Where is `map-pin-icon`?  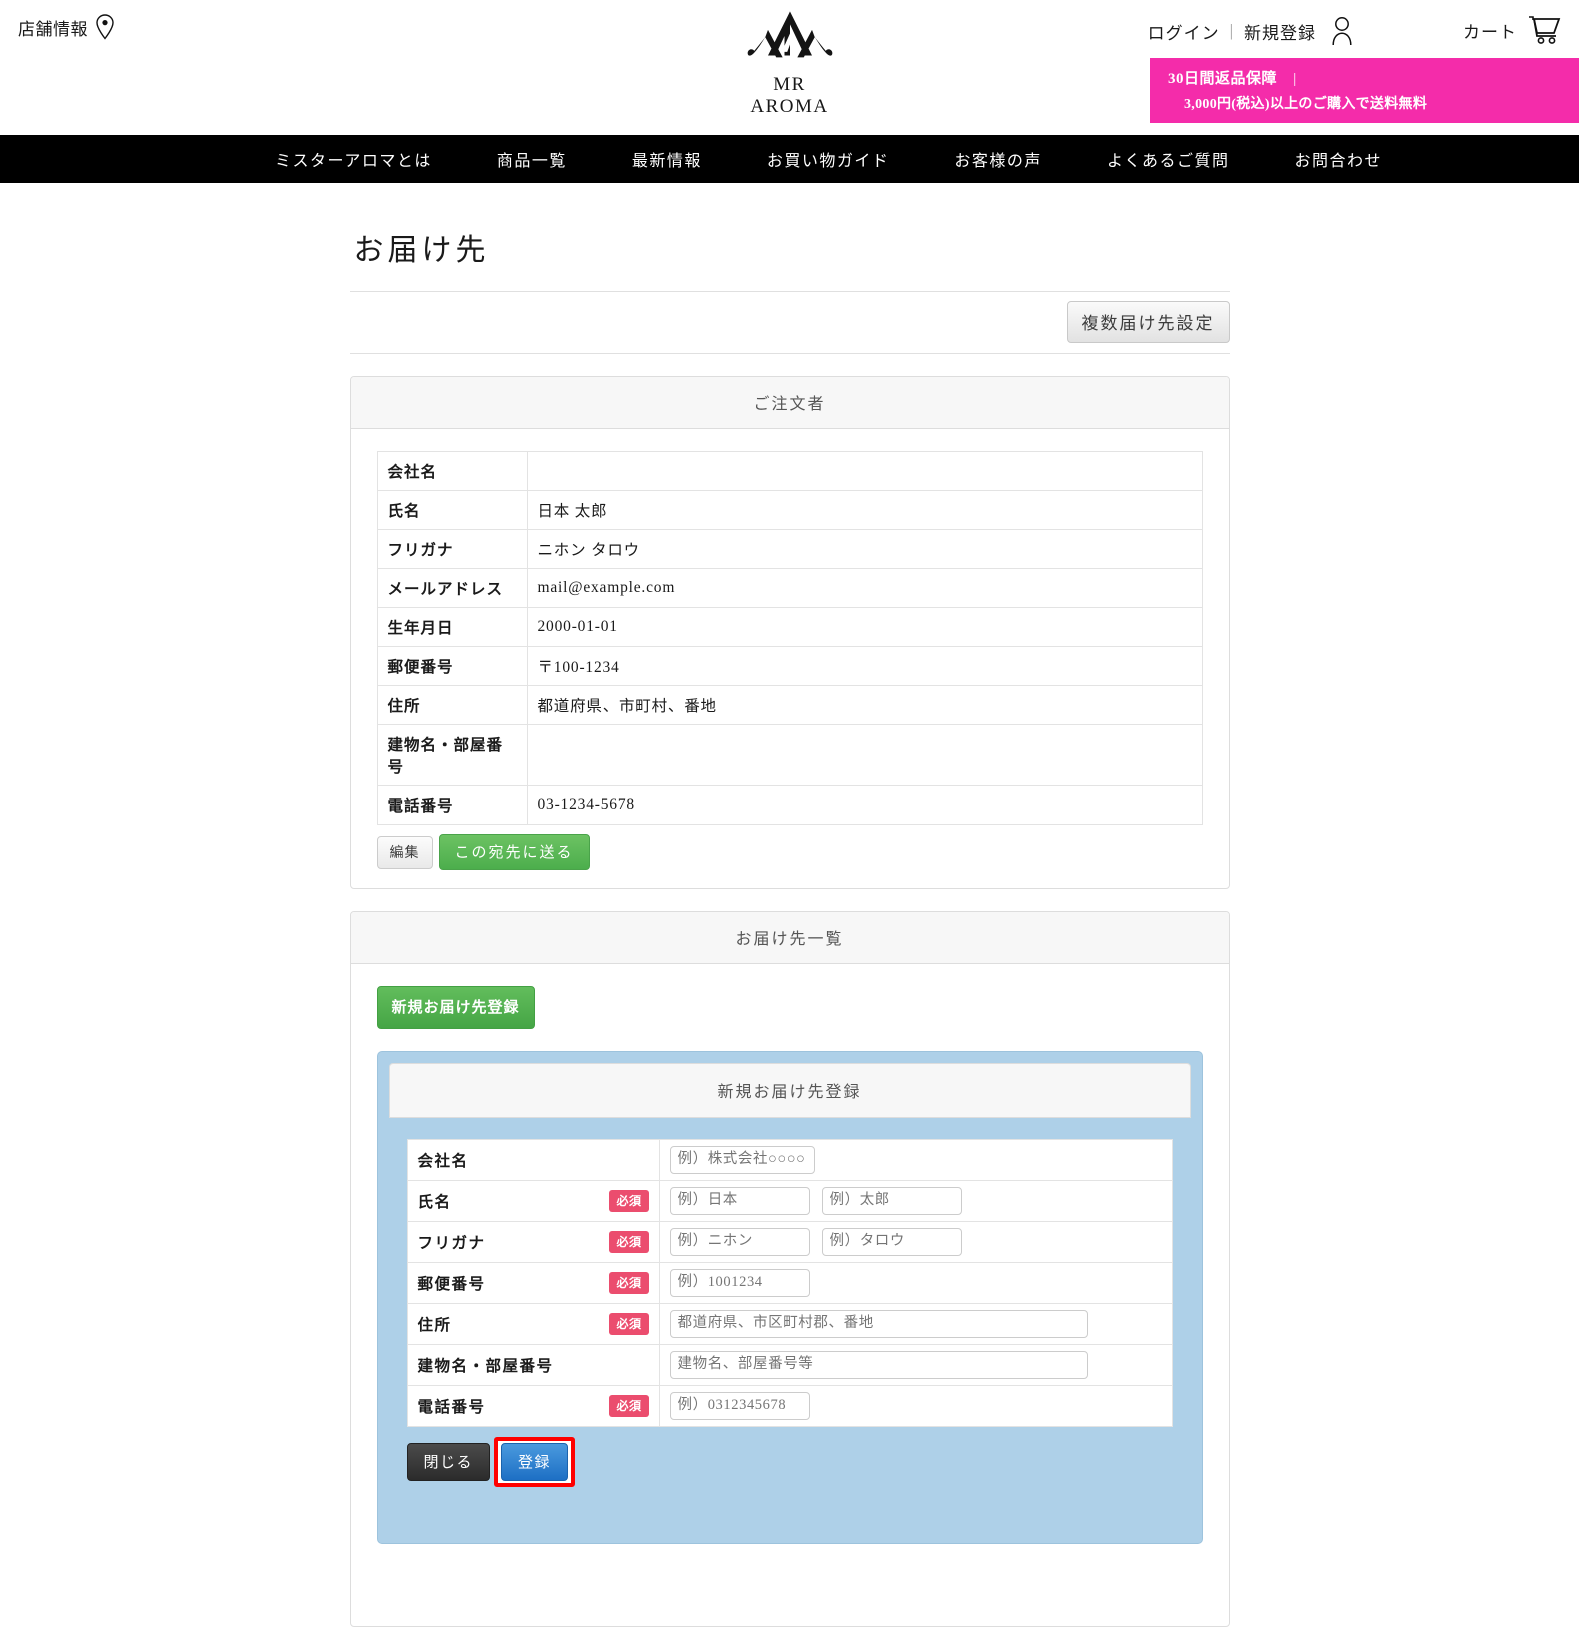
map-pin-icon is located at coordinates (105, 27).